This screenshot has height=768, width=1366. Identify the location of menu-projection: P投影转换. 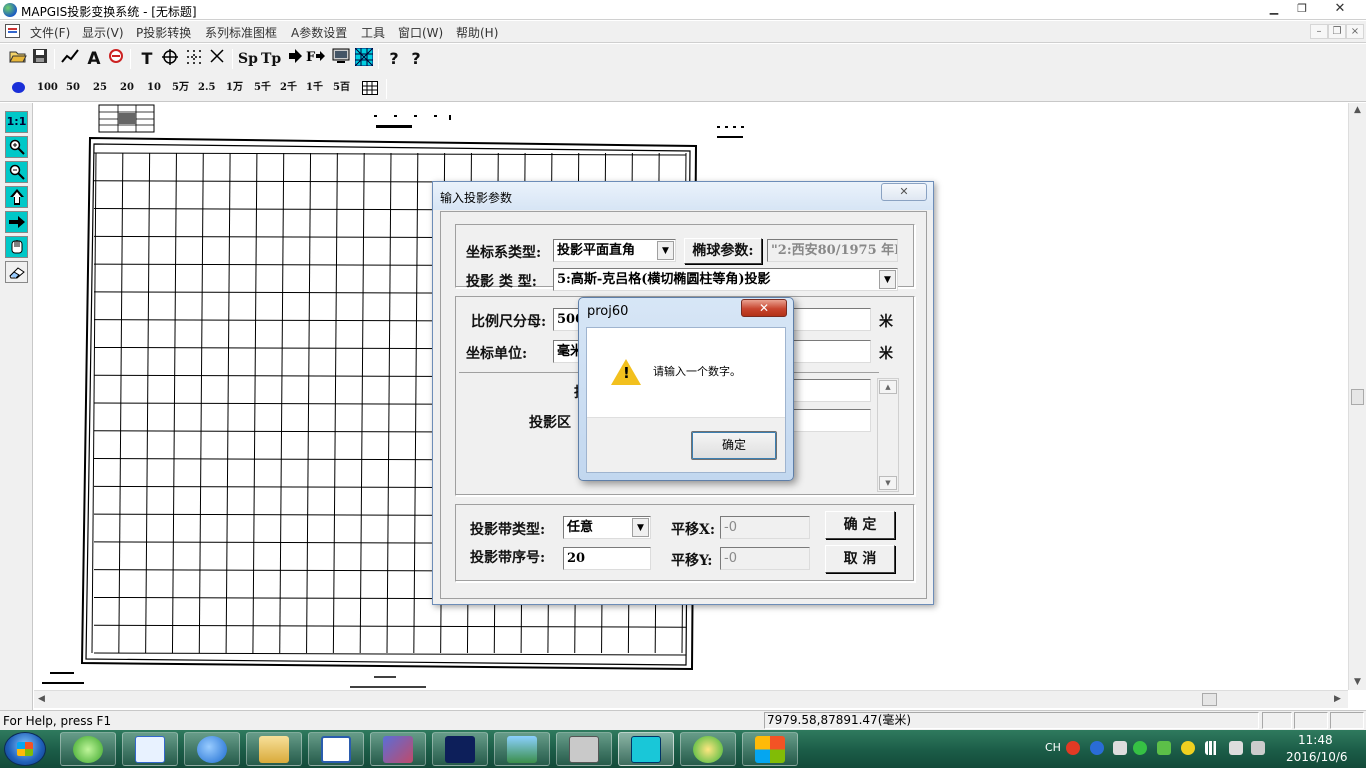
(163, 32).